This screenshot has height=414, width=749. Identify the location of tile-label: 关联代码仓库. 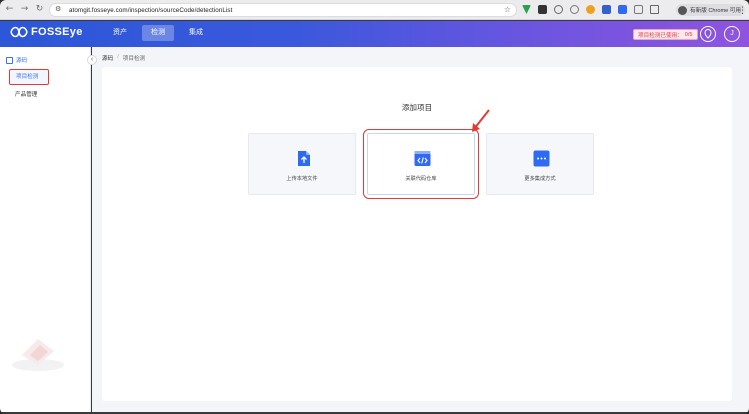
(421, 179).